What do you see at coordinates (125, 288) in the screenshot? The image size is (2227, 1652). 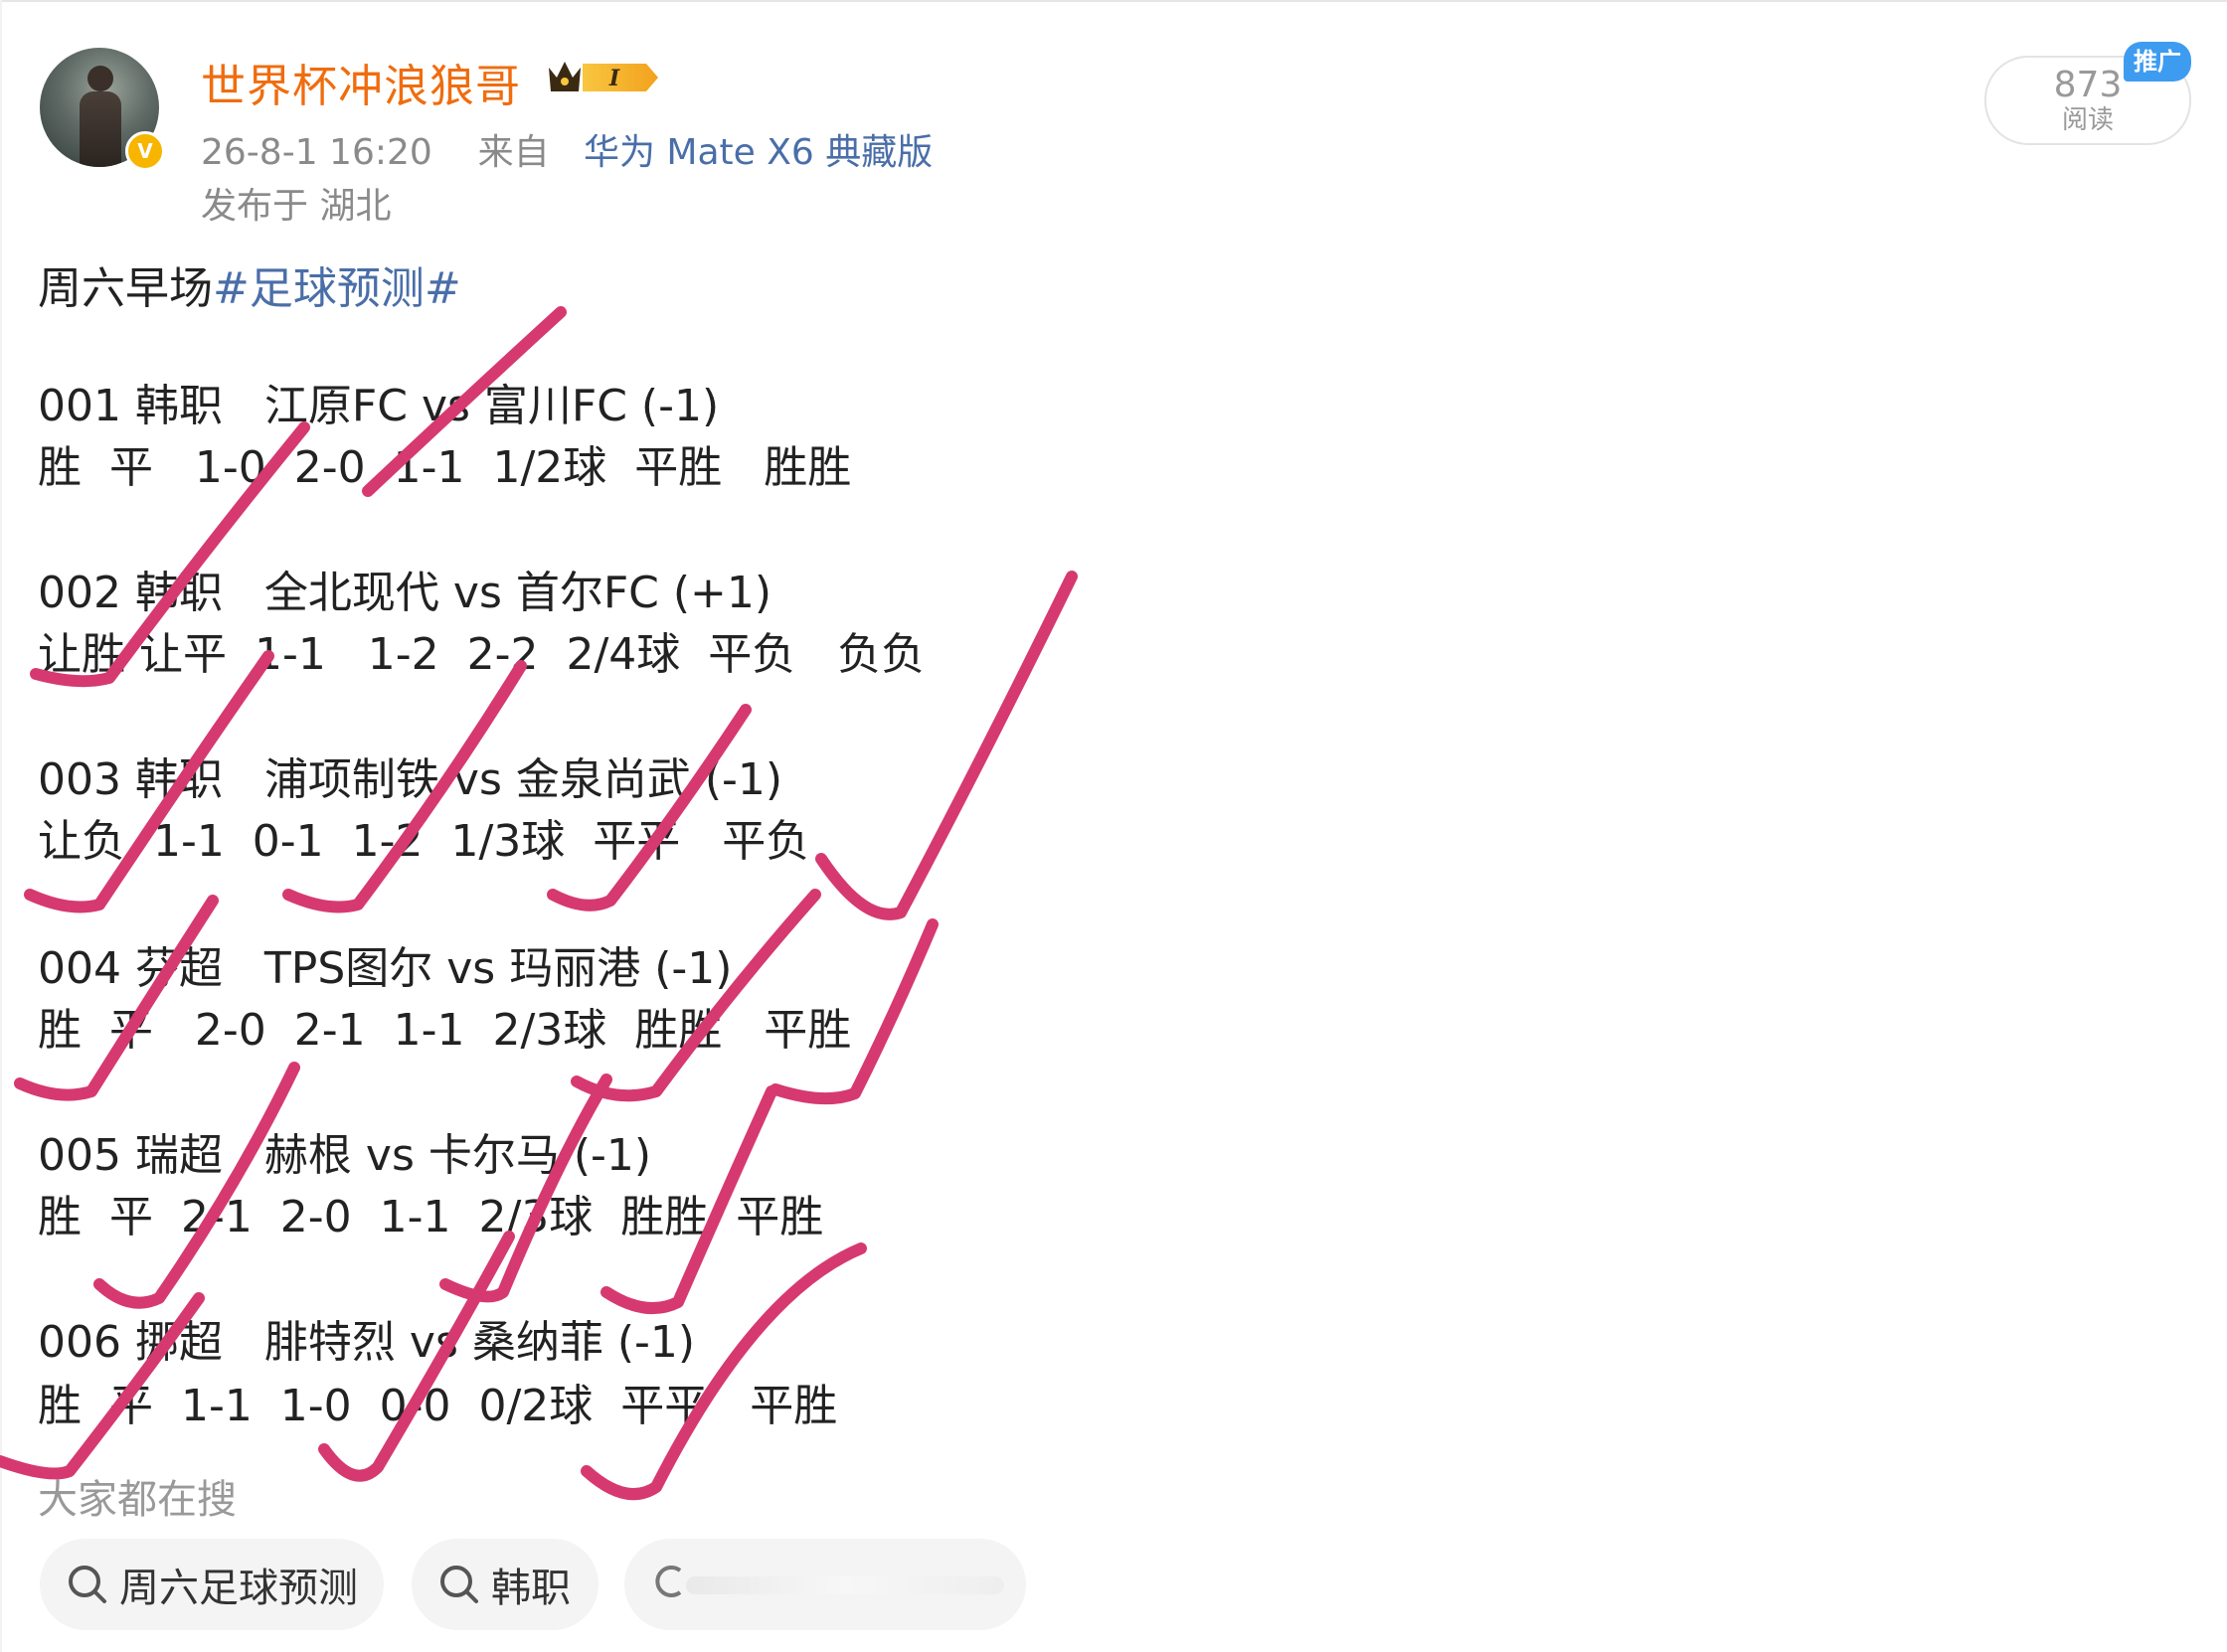 I see `post-title-prefix: 周六早场` at bounding box center [125, 288].